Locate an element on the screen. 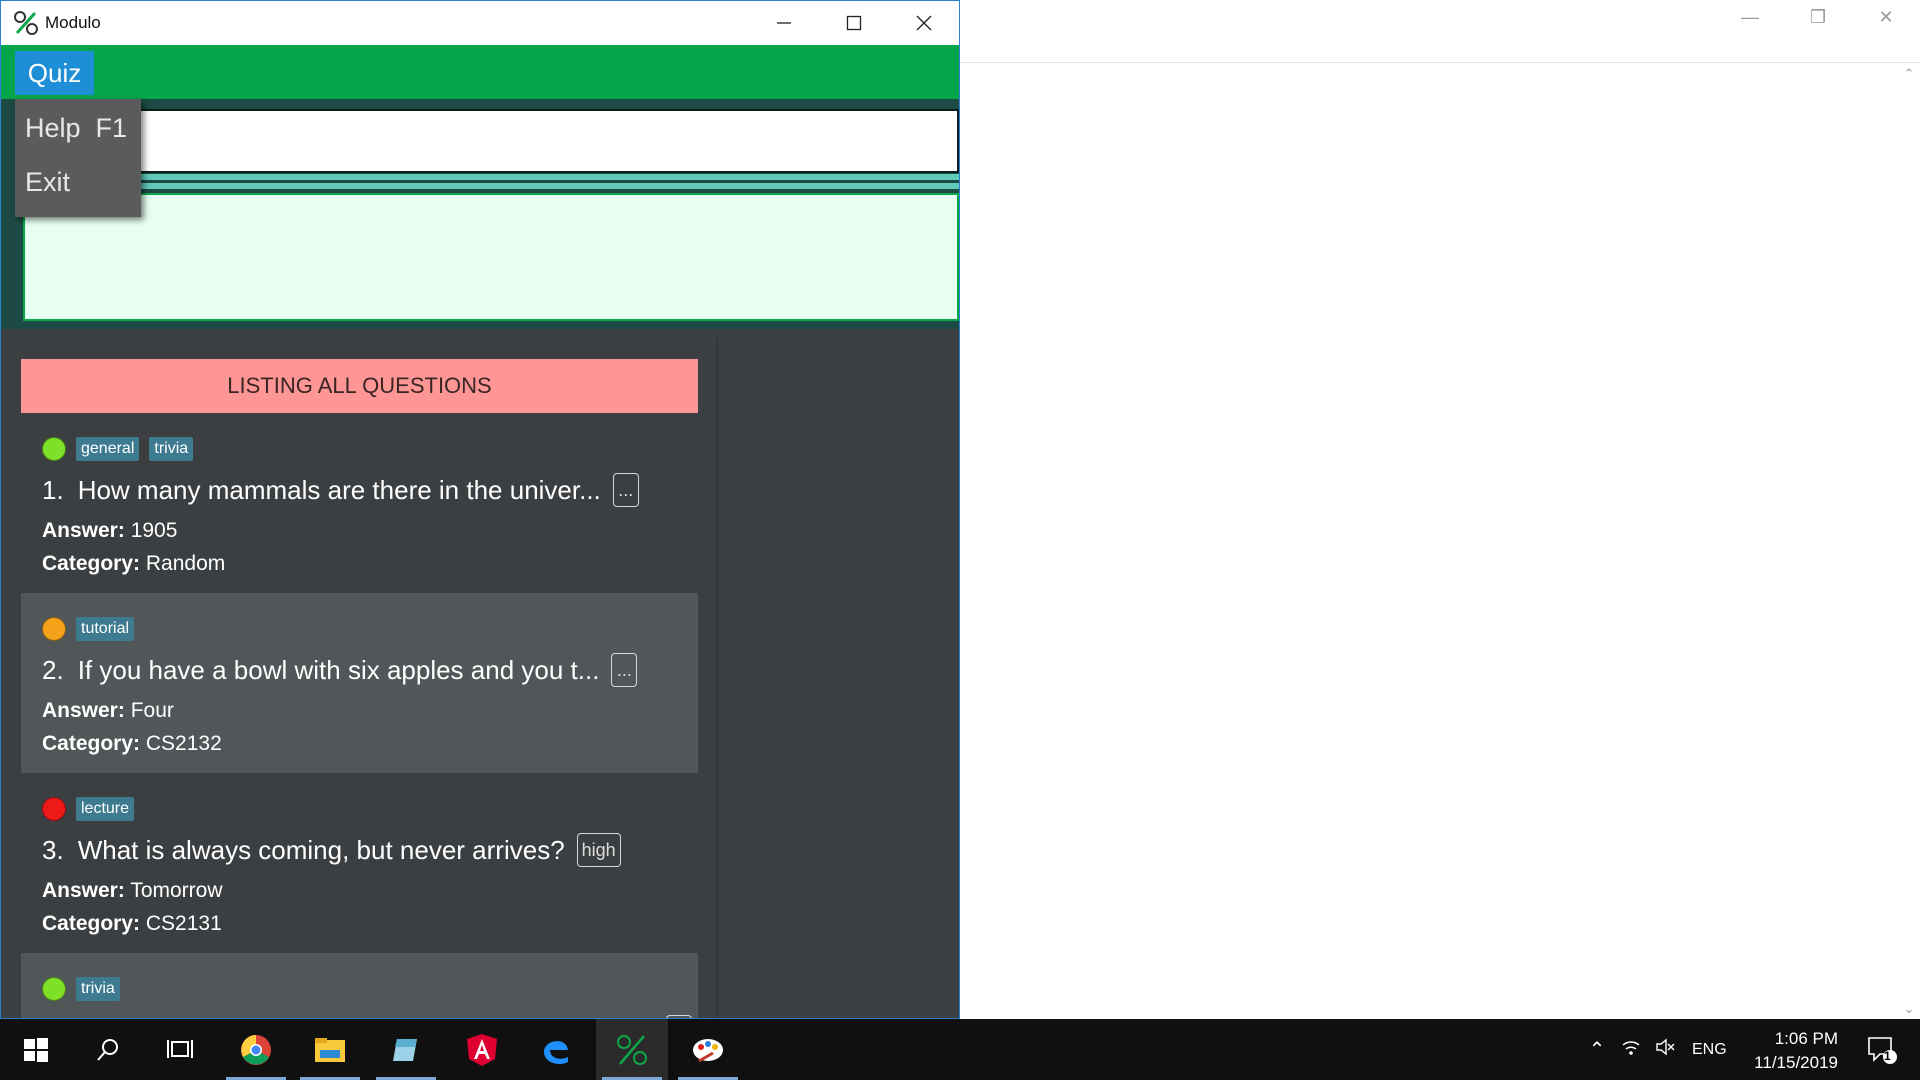 The image size is (1920, 1080). quiz-menu: Quiz is located at coordinates (54, 73).